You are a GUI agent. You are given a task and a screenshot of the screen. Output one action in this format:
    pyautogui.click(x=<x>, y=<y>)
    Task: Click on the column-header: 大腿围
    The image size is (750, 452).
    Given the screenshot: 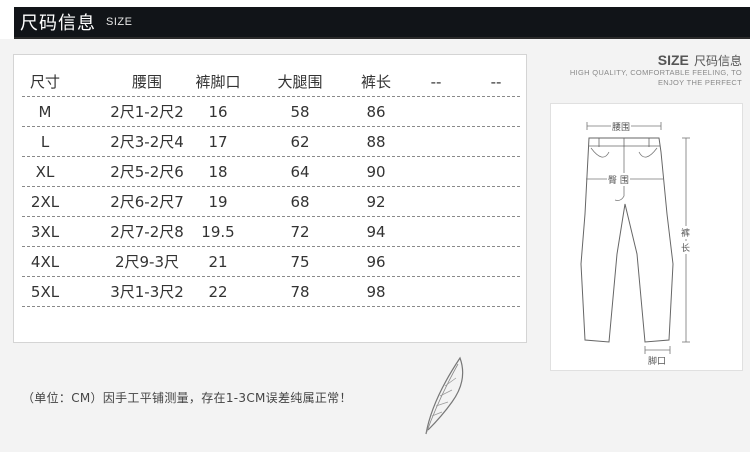 What is the action you would take?
    pyautogui.click(x=300, y=82)
    